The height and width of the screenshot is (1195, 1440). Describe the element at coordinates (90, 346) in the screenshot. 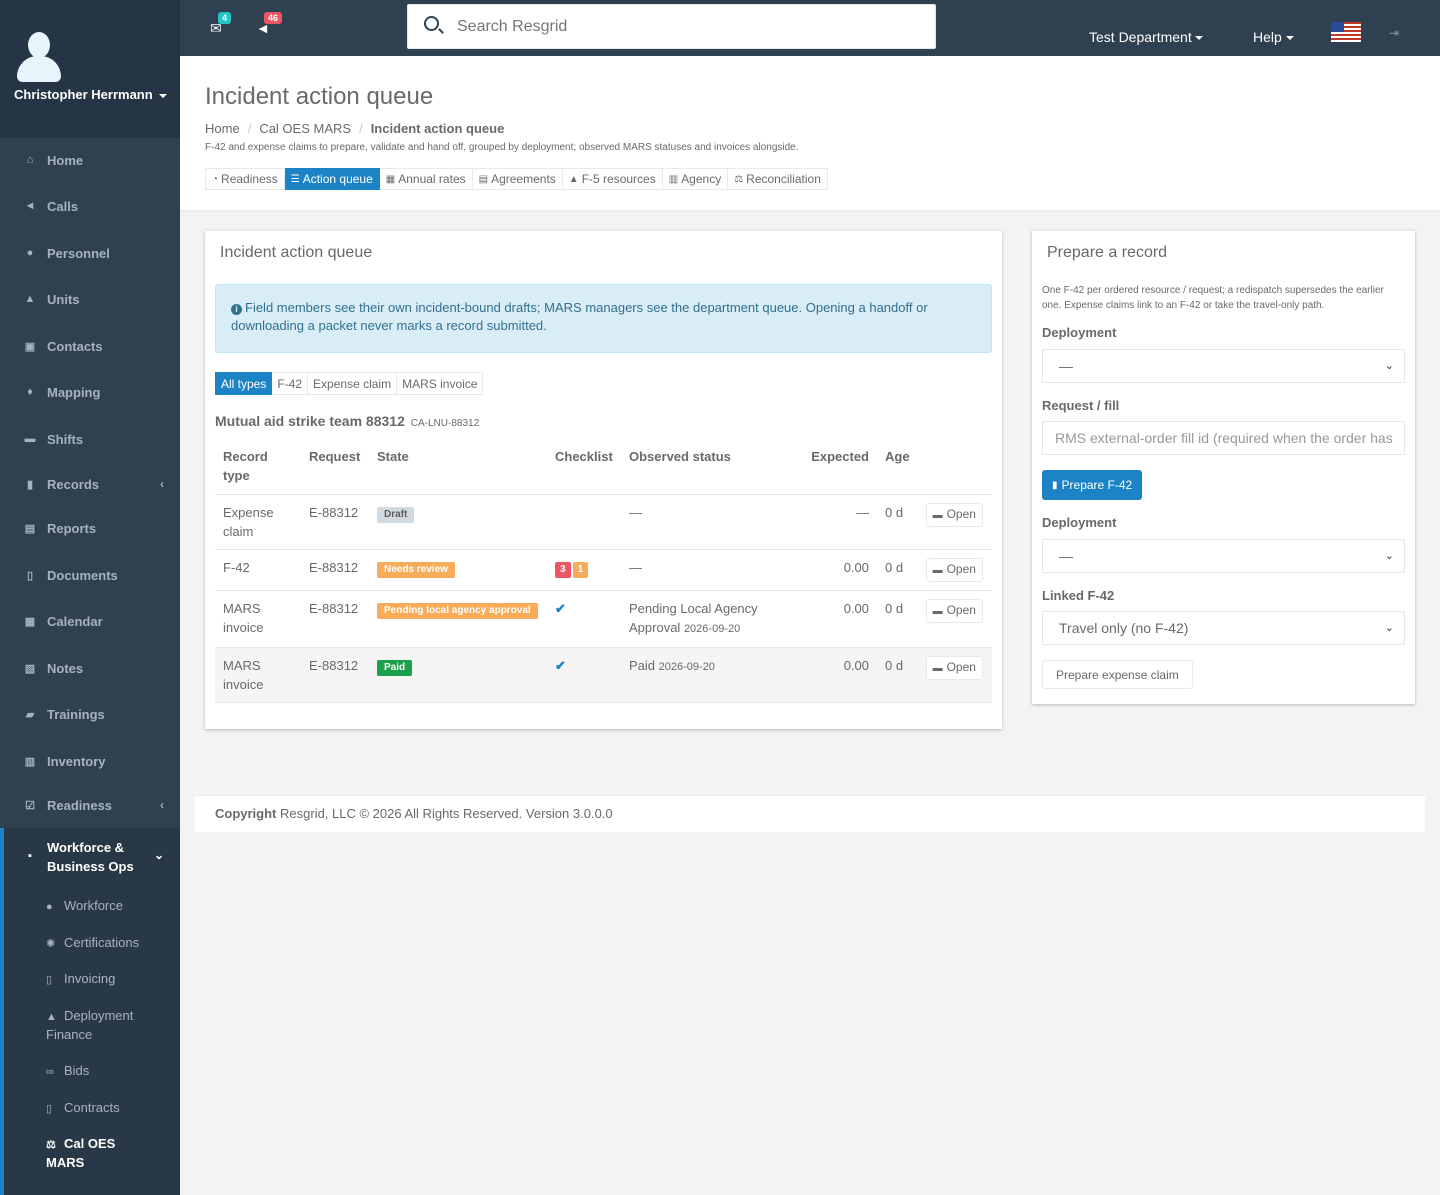

I see `sidebar-item-contacts: ▣ Contacts` at that location.